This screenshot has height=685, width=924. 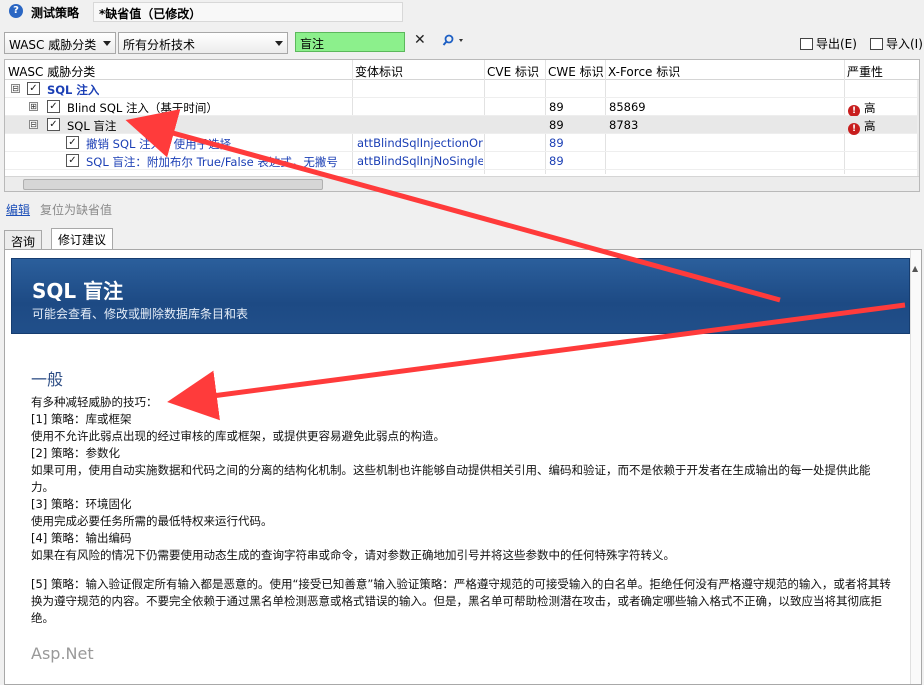 I want to click on grid-vertical-scrollbar, so click(x=918, y=128).